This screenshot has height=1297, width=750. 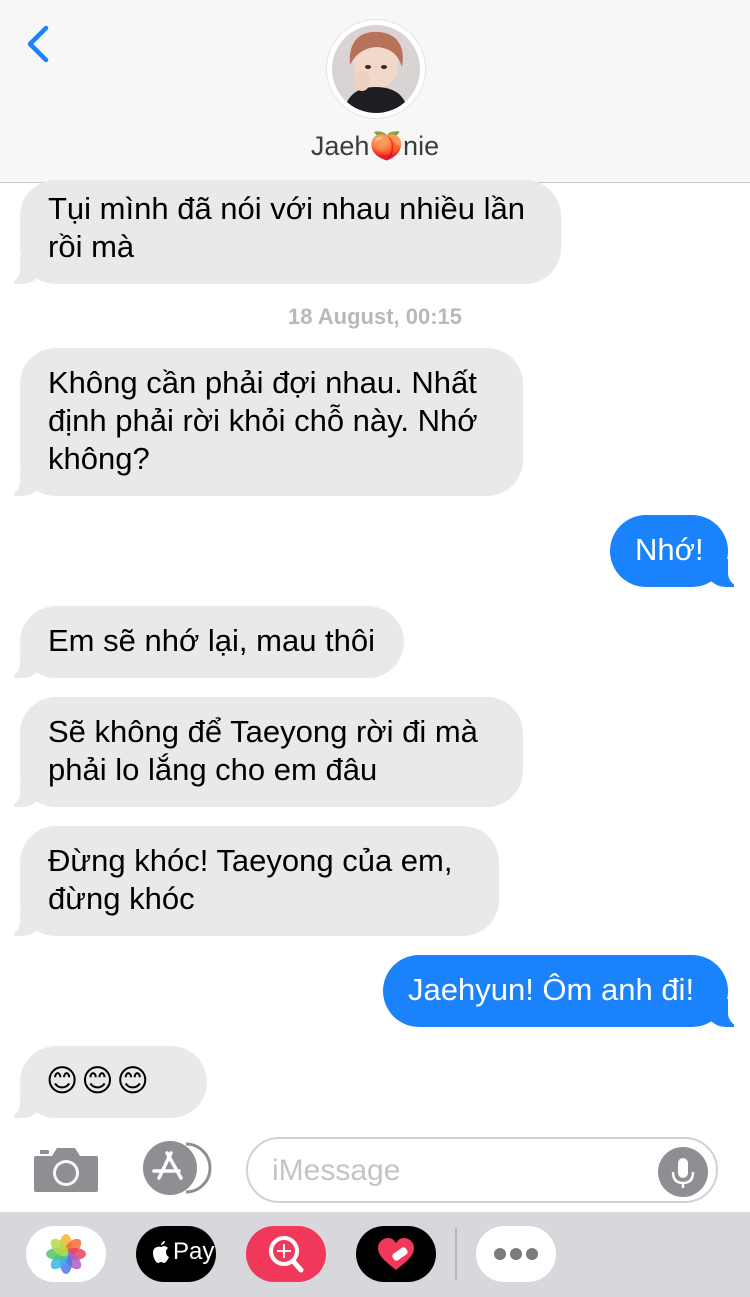 I want to click on app-store-icon, so click(x=176, y=1168).